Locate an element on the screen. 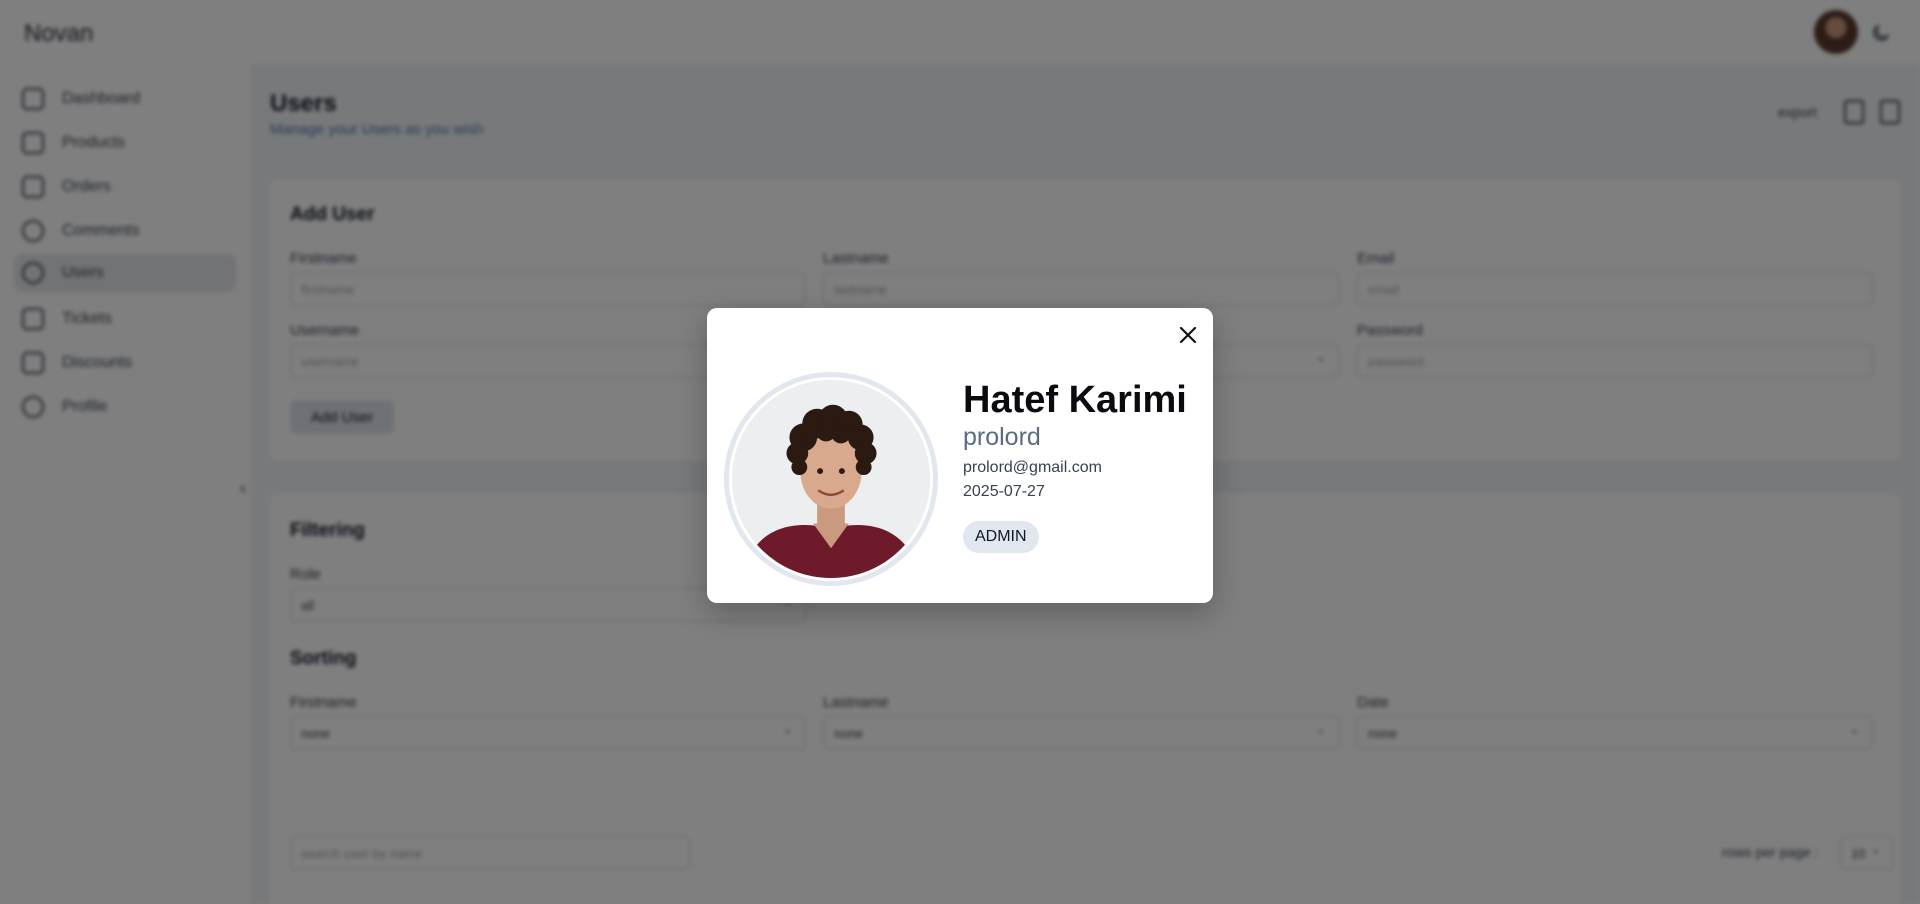  user-username: prolord is located at coordinates (1002, 437).